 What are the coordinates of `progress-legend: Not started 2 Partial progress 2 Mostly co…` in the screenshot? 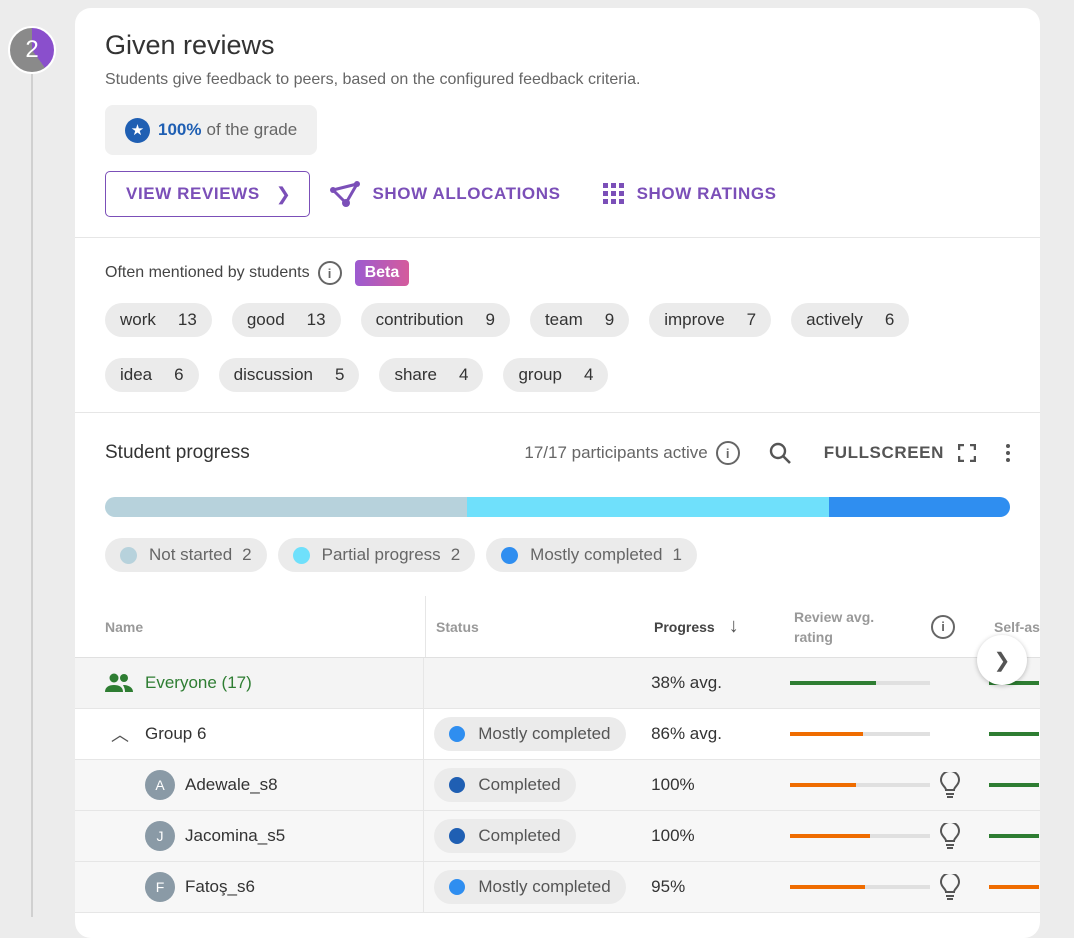 It's located at (557, 555).